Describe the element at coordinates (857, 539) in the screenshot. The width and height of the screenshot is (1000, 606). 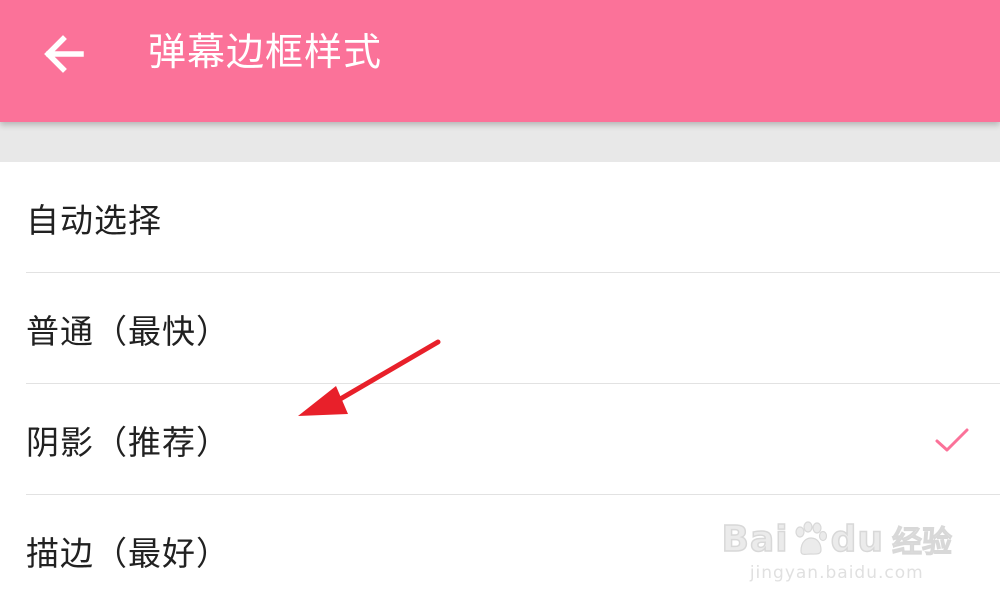
I see `watermark-brand-right: du` at that location.